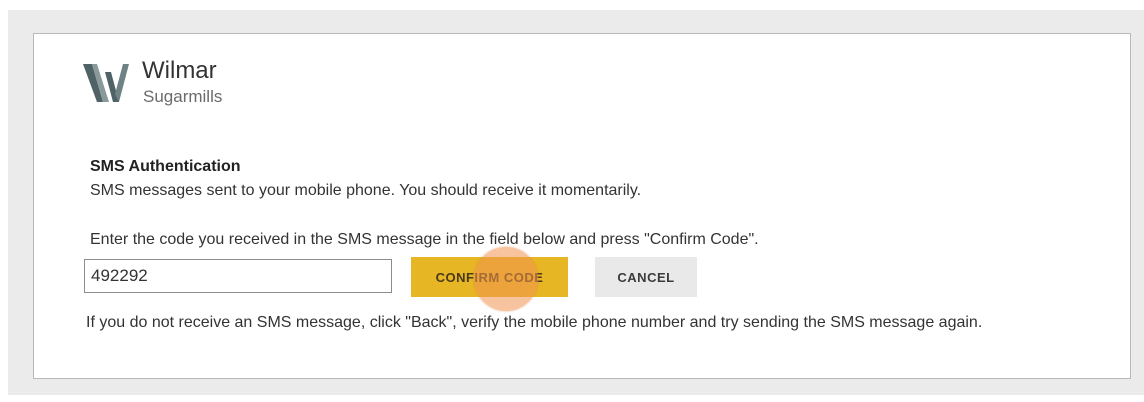  What do you see at coordinates (183, 96) in the screenshot?
I see `brand-subtitle: Sugarmills` at bounding box center [183, 96].